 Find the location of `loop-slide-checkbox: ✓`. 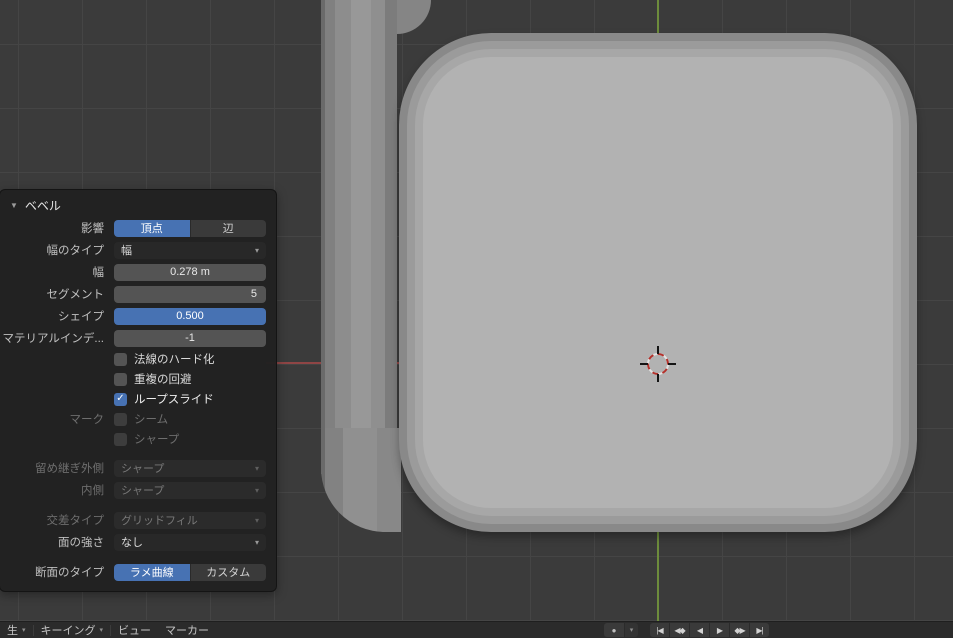

loop-slide-checkbox: ✓ is located at coordinates (120, 399).